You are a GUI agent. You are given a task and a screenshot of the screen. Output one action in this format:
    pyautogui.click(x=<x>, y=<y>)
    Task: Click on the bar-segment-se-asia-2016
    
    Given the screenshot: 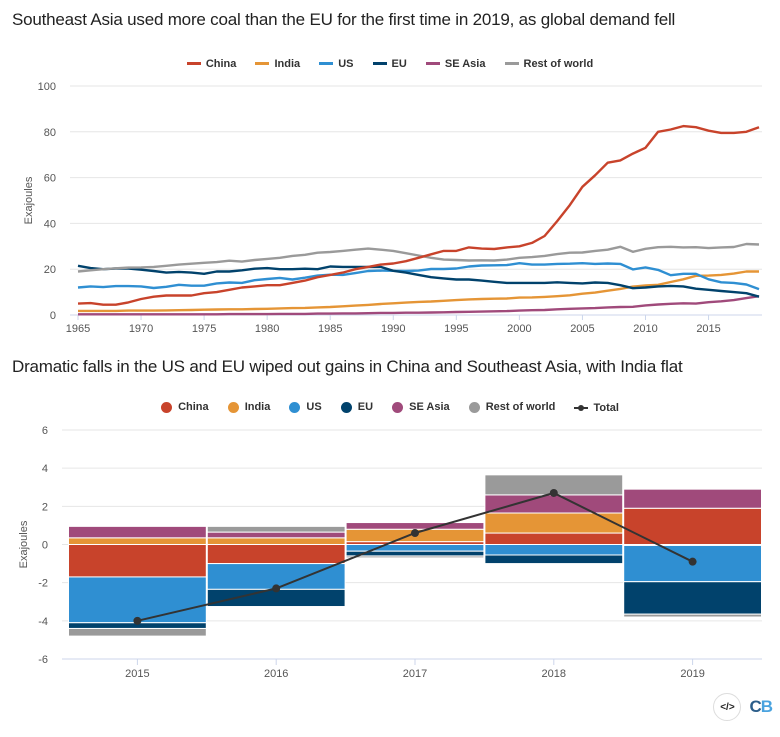 What is the action you would take?
    pyautogui.click(x=276, y=535)
    